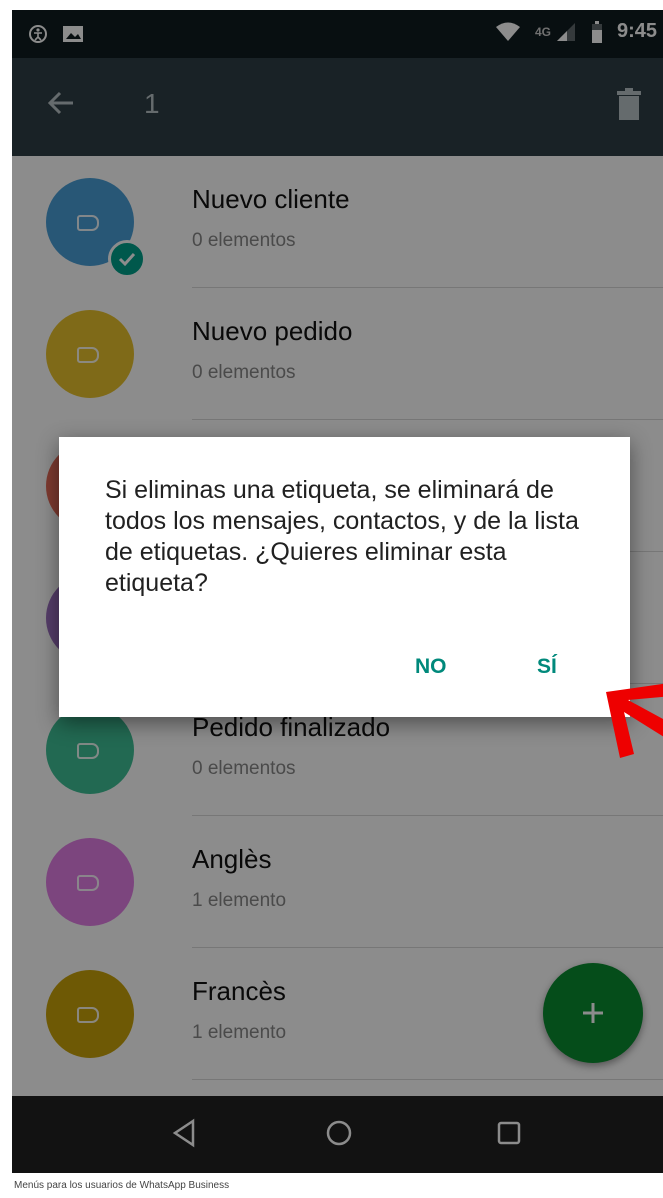 The width and height of the screenshot is (663, 1198). What do you see at coordinates (547, 667) in the screenshot?
I see `yes-button: SÍ` at bounding box center [547, 667].